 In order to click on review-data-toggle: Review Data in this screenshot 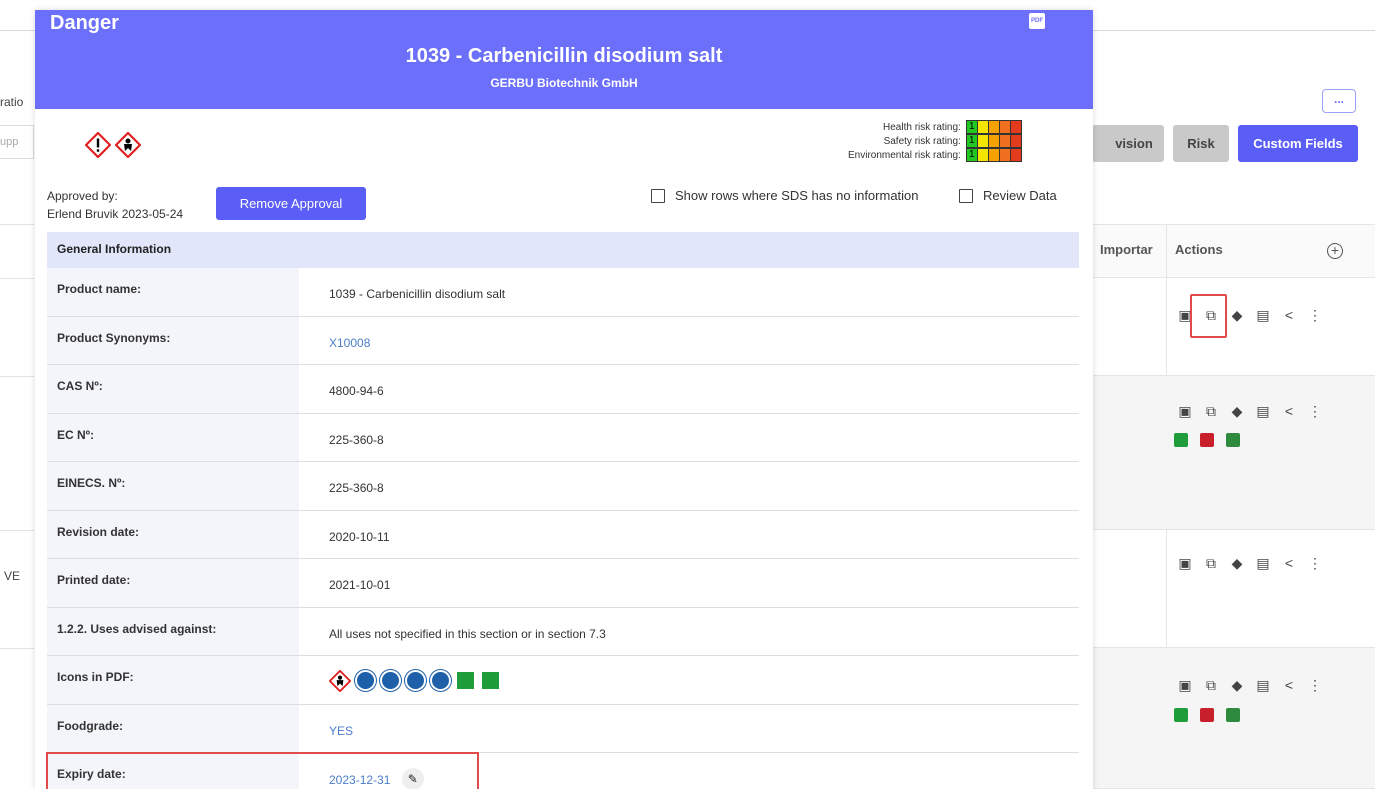, I will do `click(1008, 195)`.